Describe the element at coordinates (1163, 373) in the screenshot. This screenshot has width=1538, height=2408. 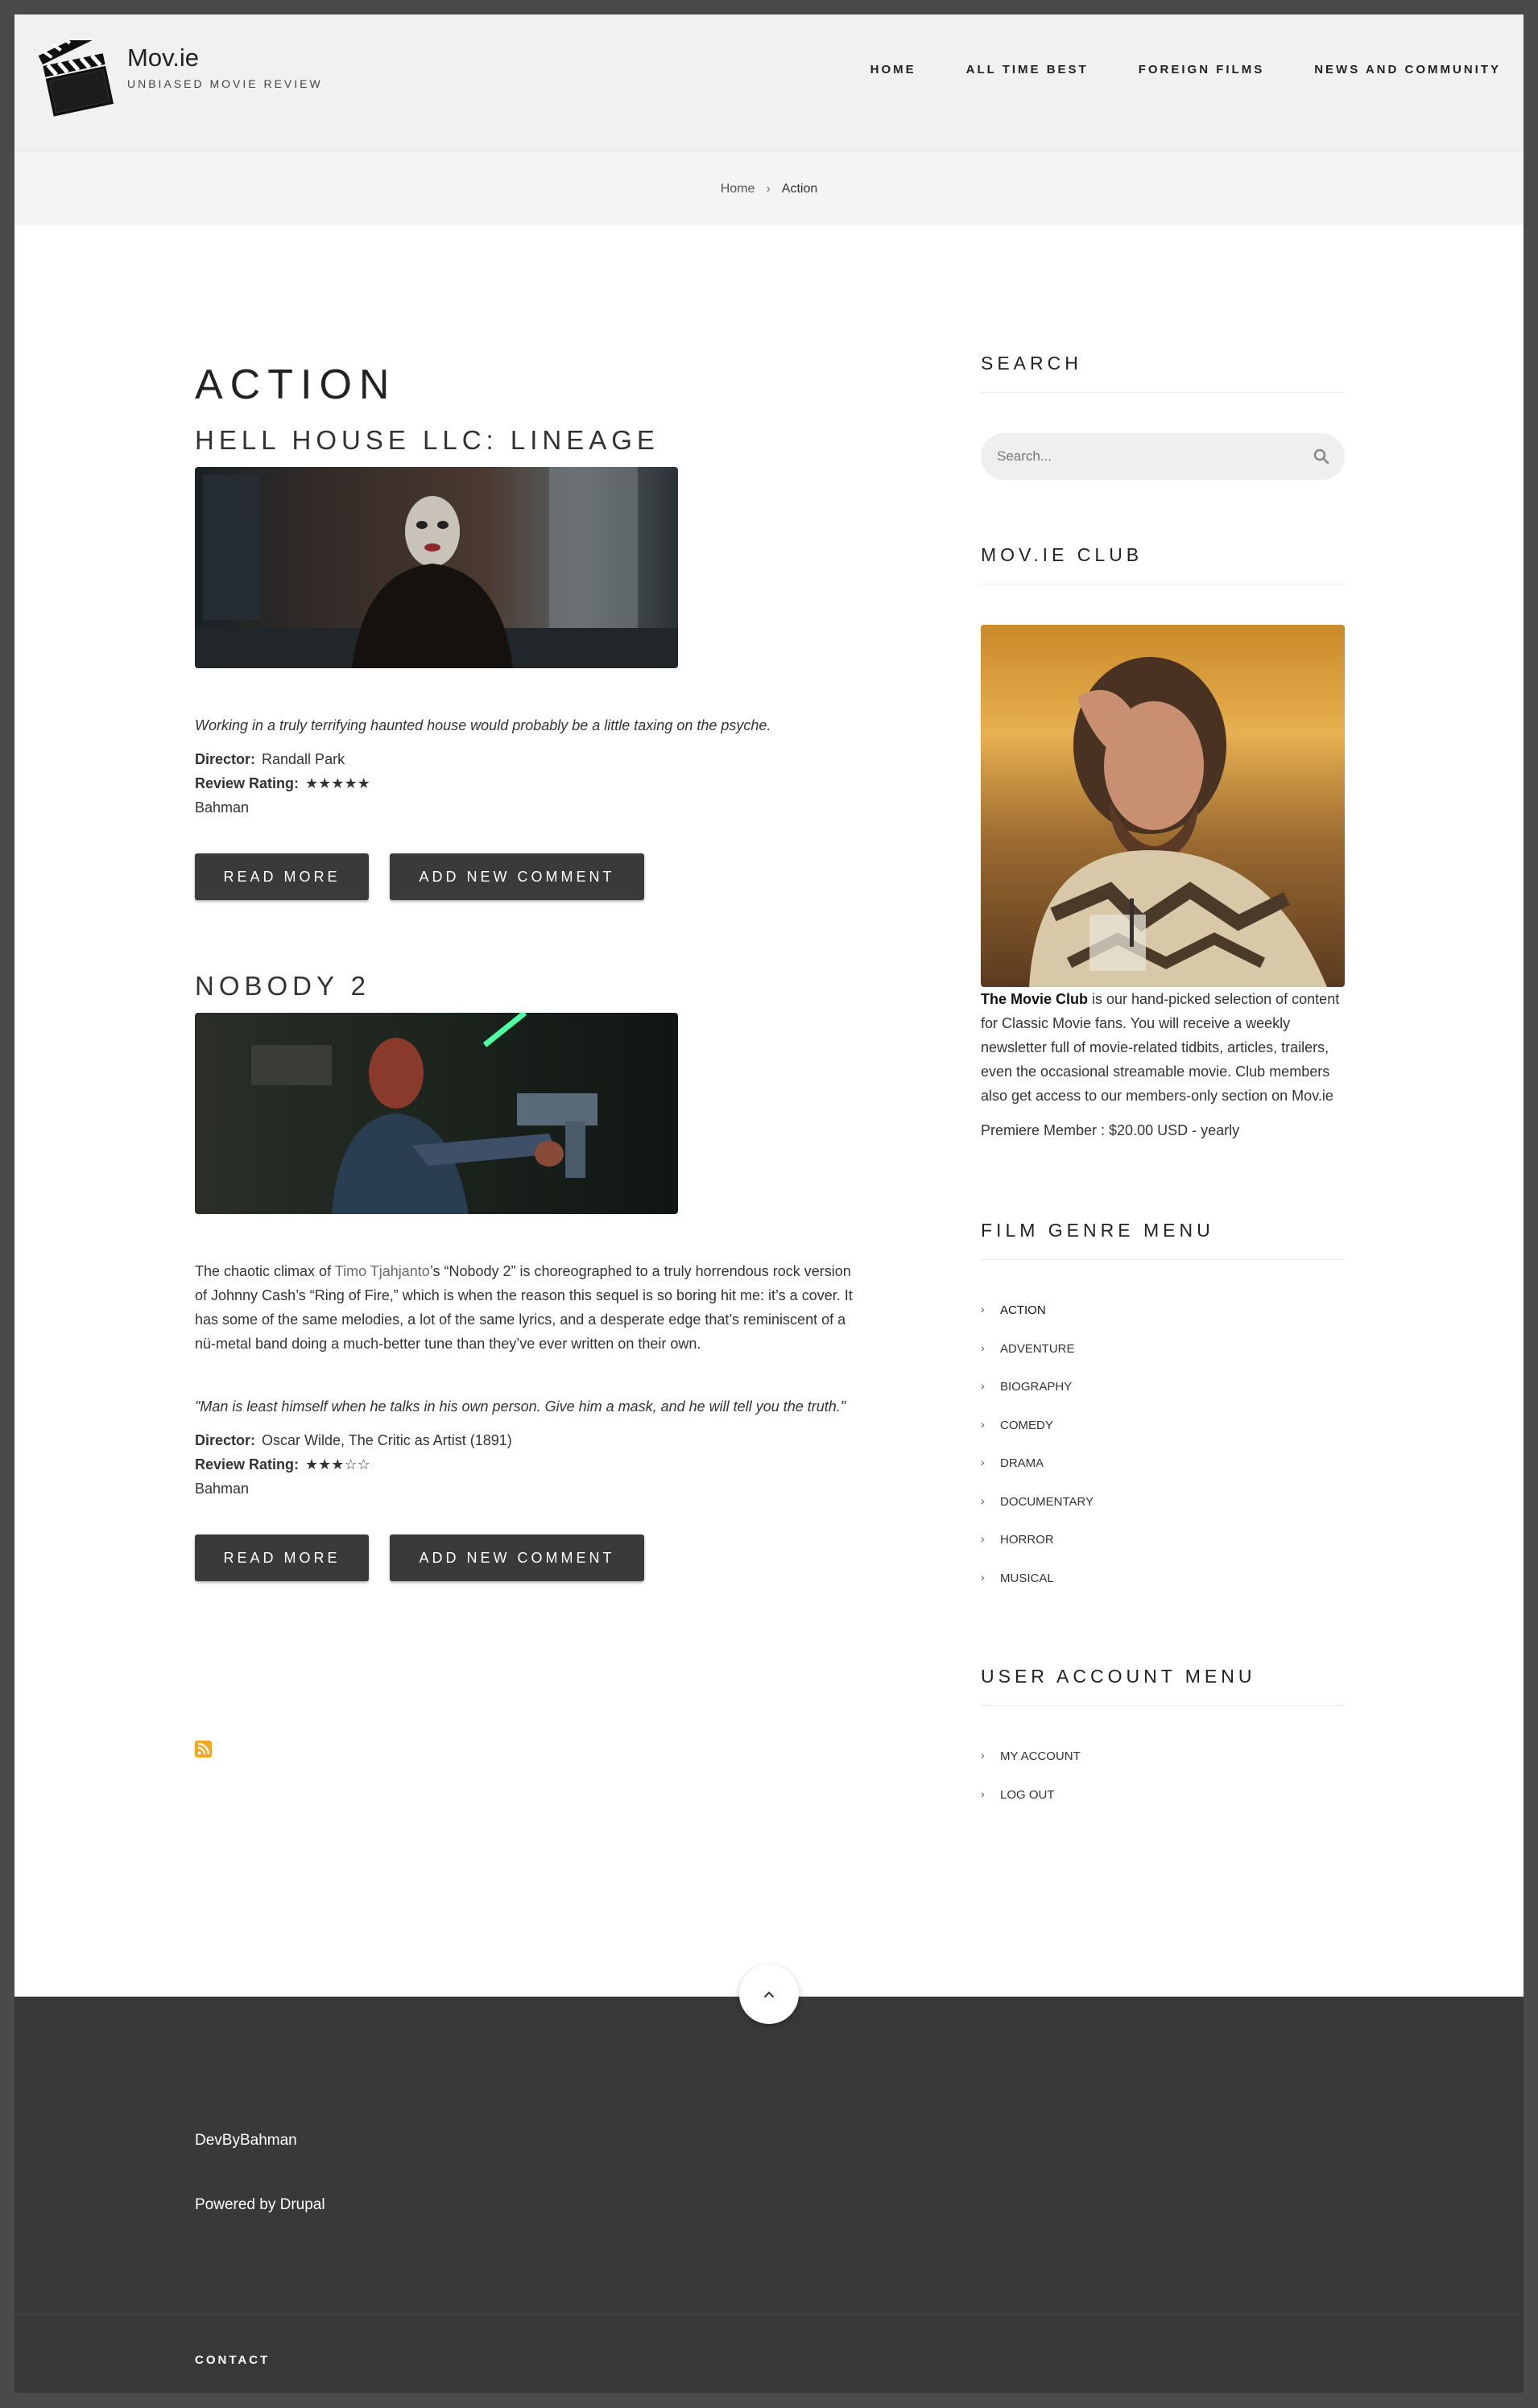
I see `search-block-title: SEARCH` at that location.